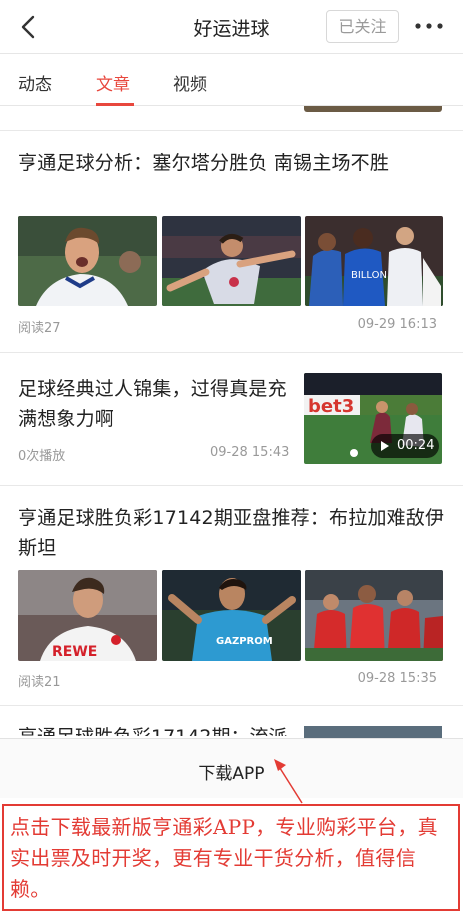 The image size is (463, 915). Describe the element at coordinates (374, 261) in the screenshot. I see `article-thumbnail: BILLON` at that location.